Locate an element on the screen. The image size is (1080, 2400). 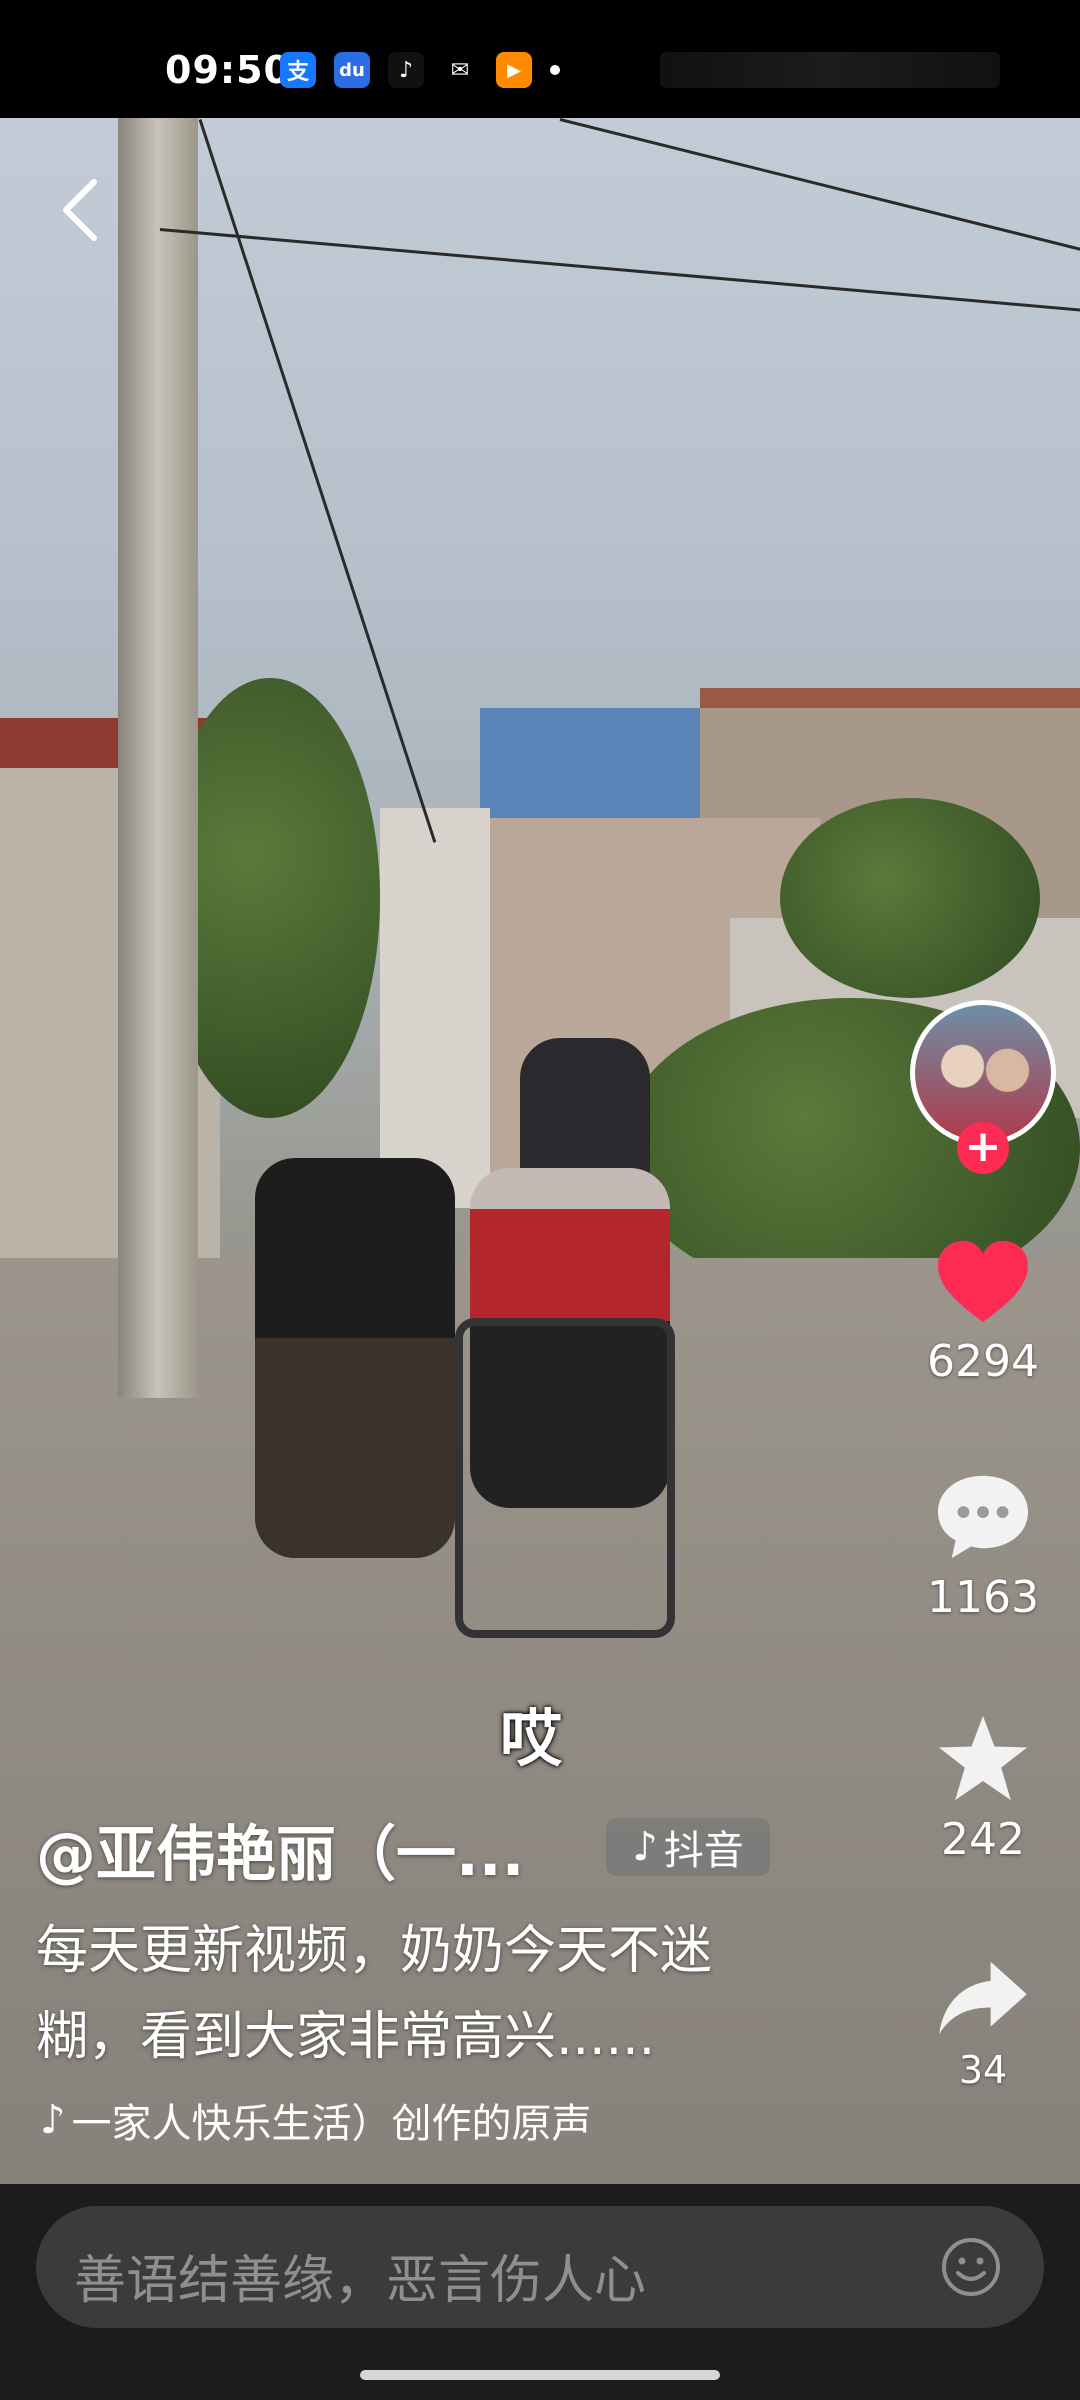
music-note-icon: ♪ is located at coordinates (53, 2120).